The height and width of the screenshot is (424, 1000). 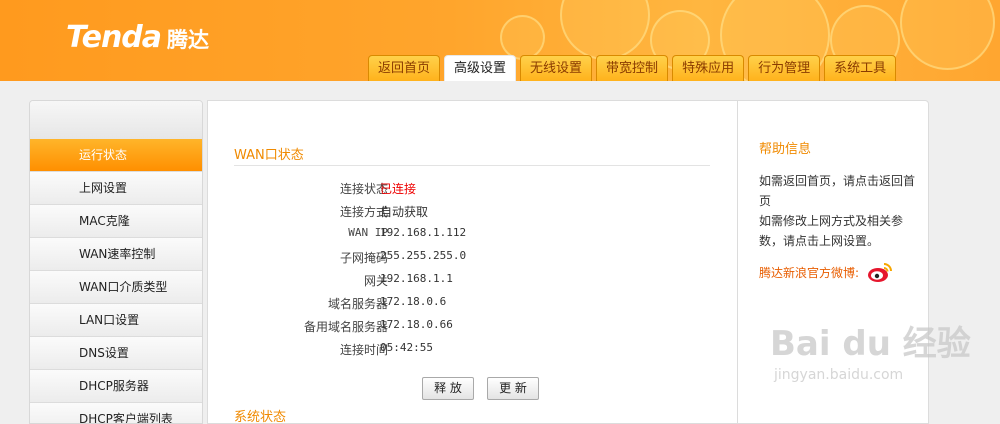 I want to click on help-text-internet: 如需修改上网方式及相关参数，请点击上网设置。, so click(x=831, y=231).